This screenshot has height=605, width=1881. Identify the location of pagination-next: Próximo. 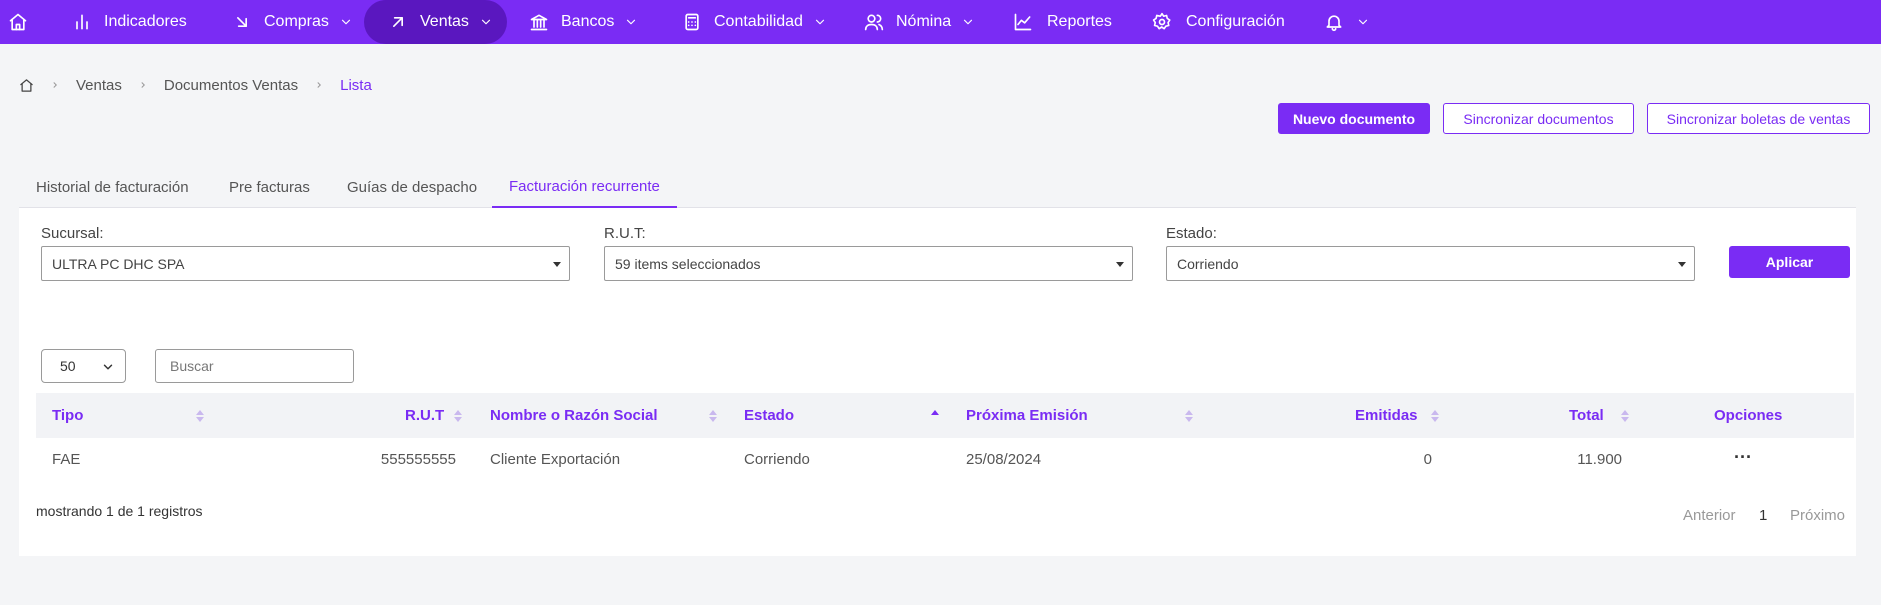
(1817, 515).